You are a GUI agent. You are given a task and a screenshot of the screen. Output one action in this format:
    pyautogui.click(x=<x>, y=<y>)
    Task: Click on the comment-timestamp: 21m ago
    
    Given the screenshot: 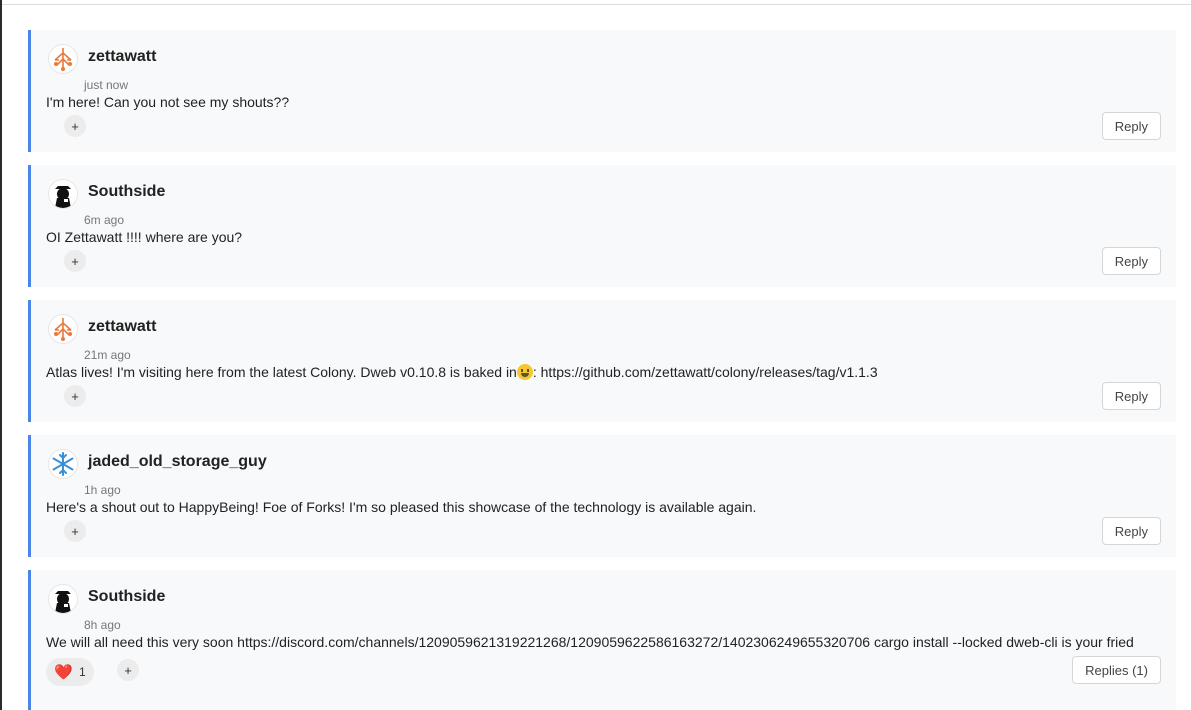 What is the action you would take?
    pyautogui.click(x=107, y=355)
    